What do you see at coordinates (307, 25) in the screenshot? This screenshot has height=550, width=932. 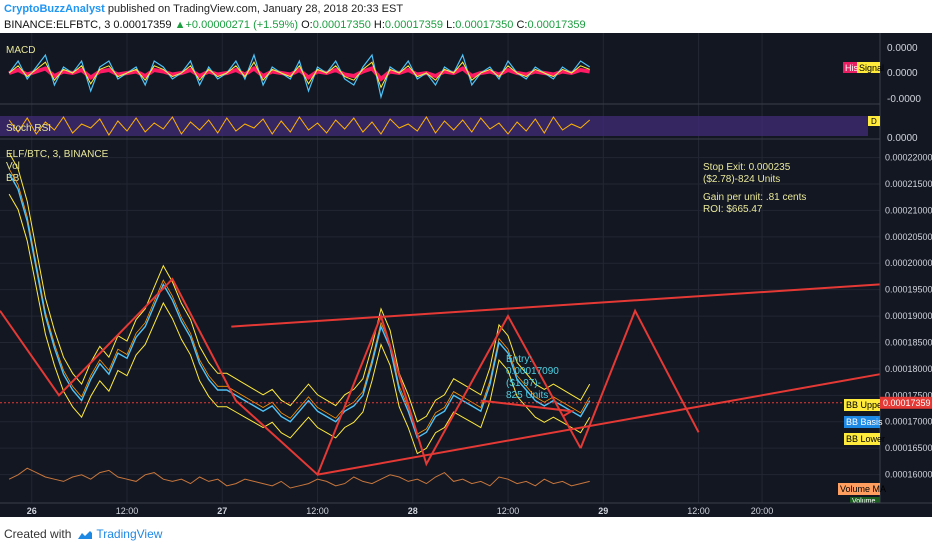 I see `open-label: O:` at bounding box center [307, 25].